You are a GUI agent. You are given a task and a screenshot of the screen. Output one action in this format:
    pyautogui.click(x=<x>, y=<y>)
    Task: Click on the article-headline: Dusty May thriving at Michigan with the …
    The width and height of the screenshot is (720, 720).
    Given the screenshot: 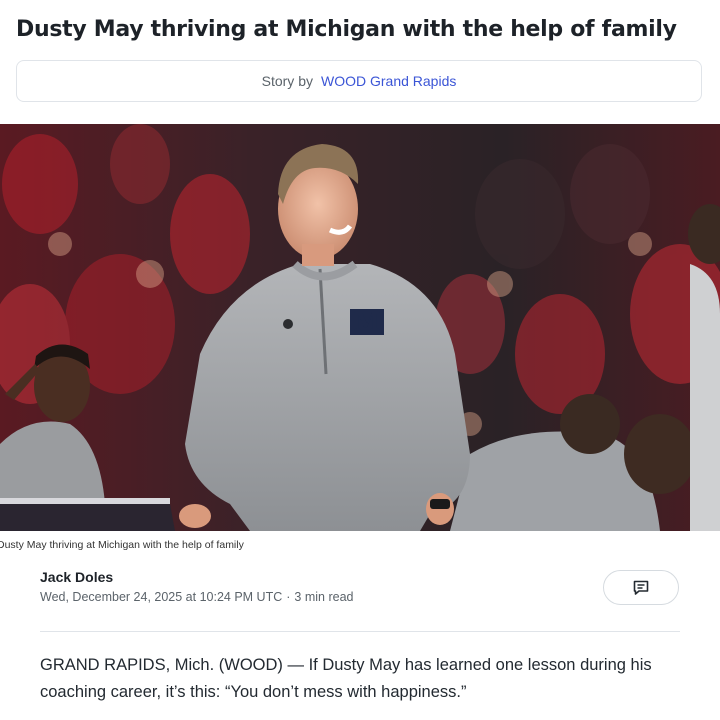 What is the action you would take?
    pyautogui.click(x=346, y=29)
    